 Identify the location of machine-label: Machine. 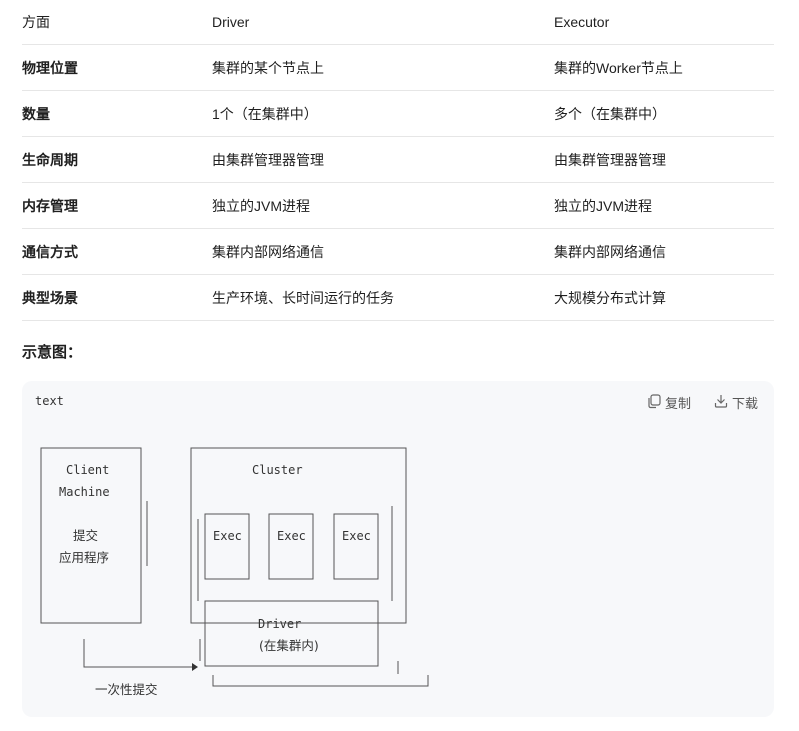
(84, 492).